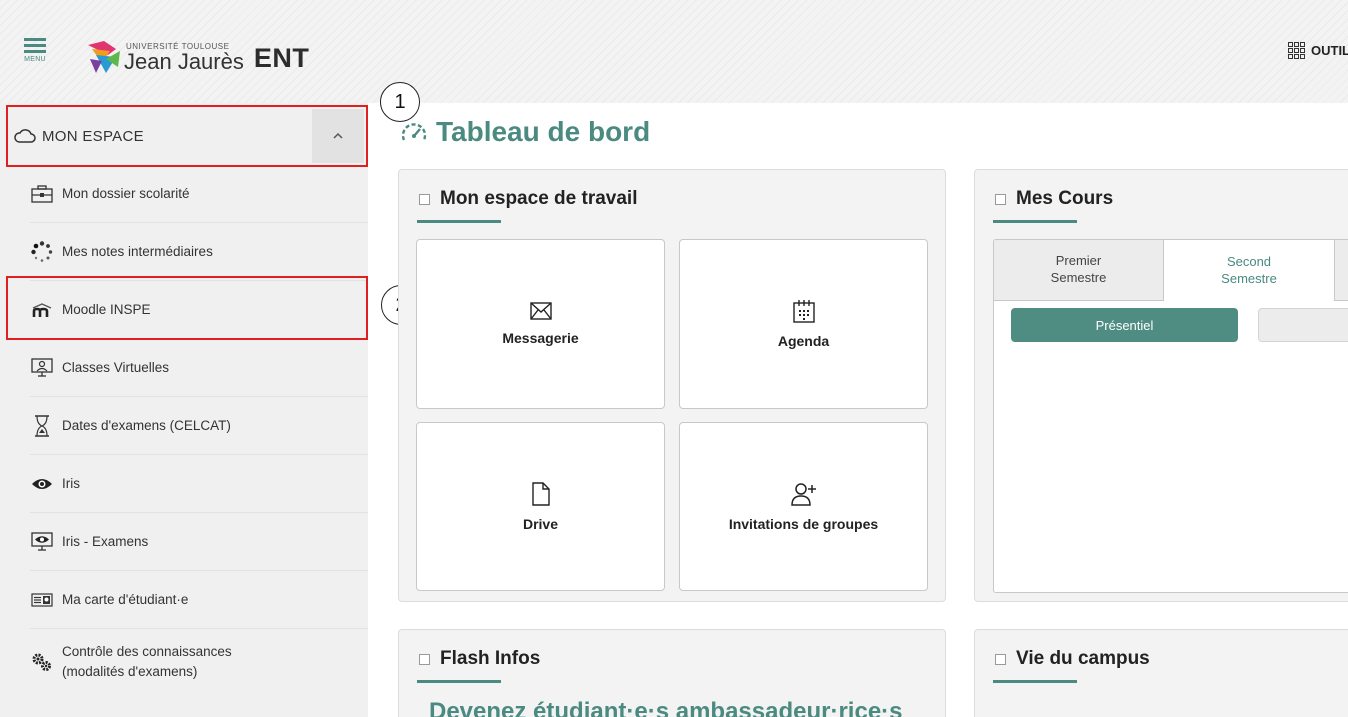 The image size is (1348, 717). Describe the element at coordinates (803, 341) in the screenshot. I see `tile-label: Agenda` at that location.